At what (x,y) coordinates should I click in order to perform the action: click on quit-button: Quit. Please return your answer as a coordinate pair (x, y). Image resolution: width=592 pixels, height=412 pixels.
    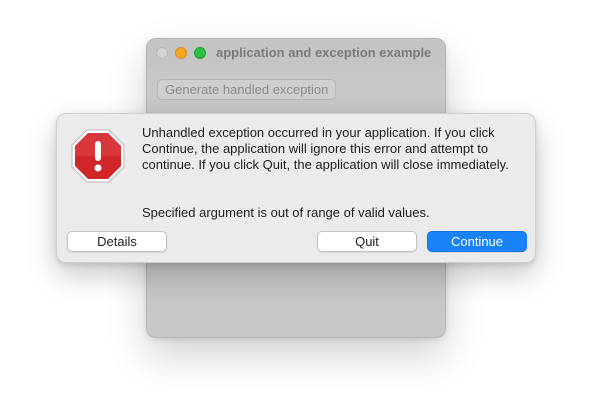
    Looking at the image, I should click on (367, 241).